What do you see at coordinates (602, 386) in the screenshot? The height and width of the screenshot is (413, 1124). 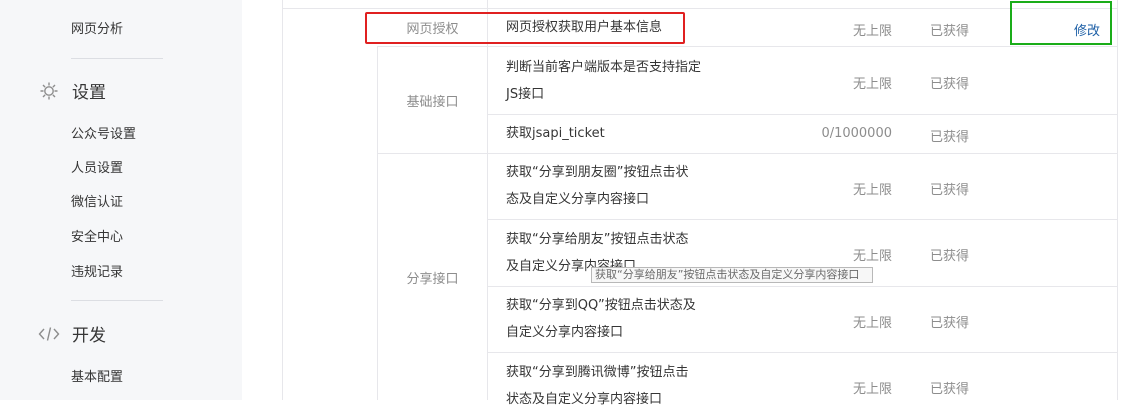 I see `table-cell-interface: 获取“分享到腾讯微博”按钮点击状态及自定义分享内容接口` at bounding box center [602, 386].